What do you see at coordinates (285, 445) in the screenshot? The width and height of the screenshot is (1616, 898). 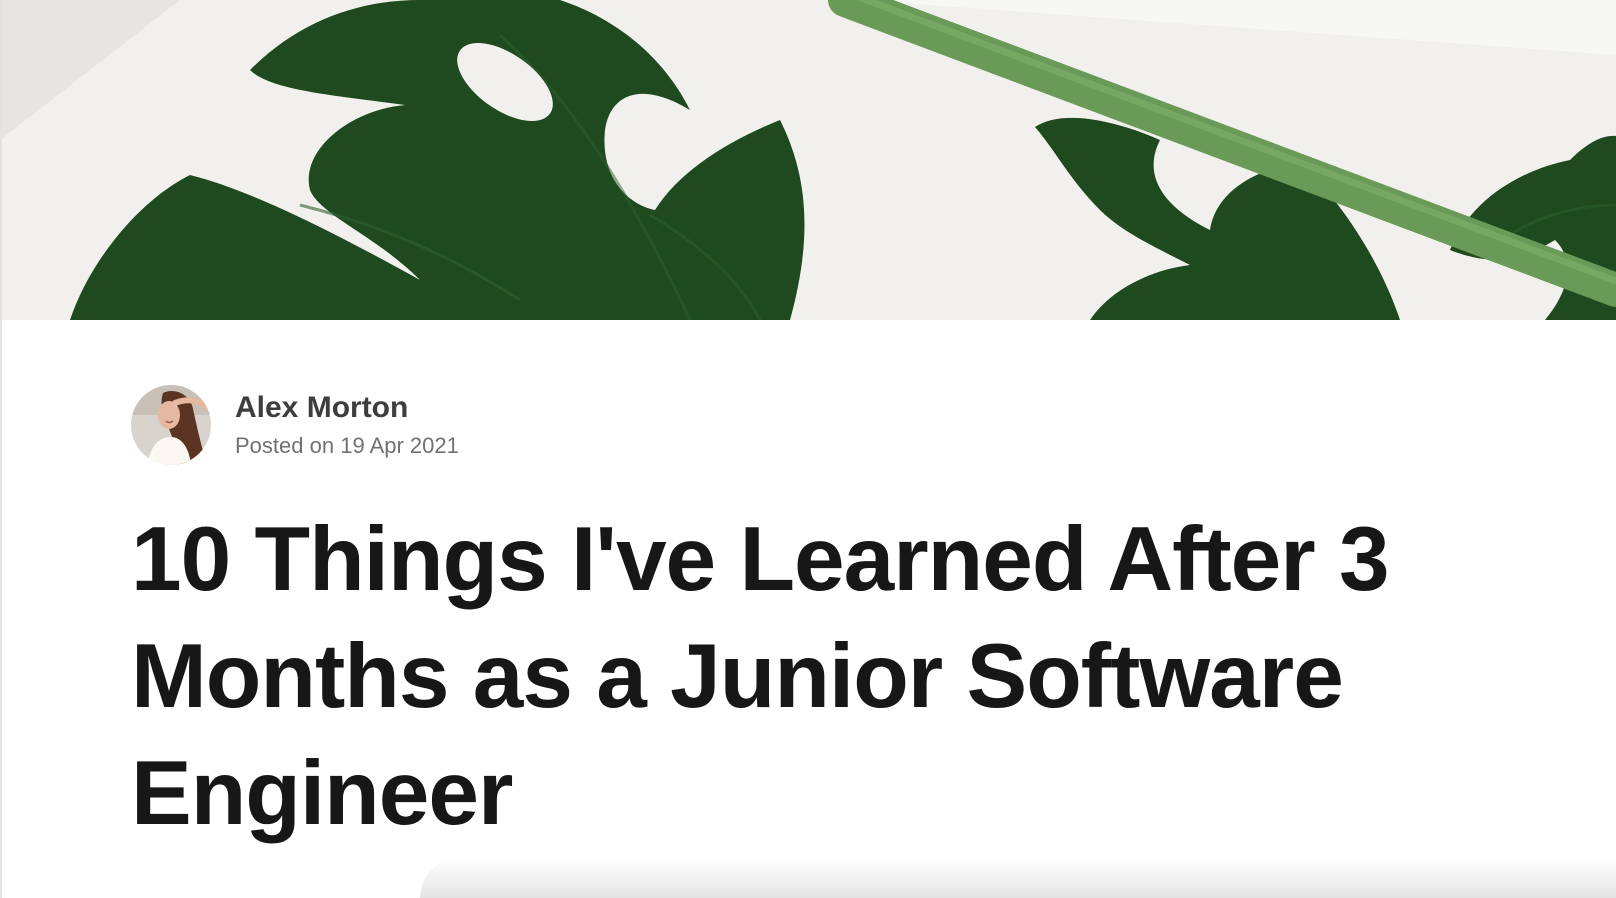 I see `posted-on-label: Posted on` at bounding box center [285, 445].